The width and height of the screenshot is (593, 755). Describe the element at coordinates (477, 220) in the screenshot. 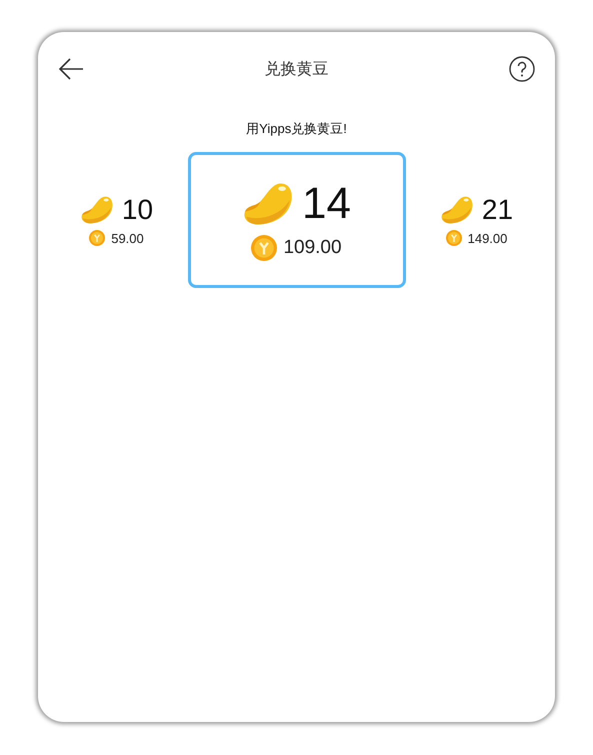

I see `bean-package-option: 21 149.00` at that location.